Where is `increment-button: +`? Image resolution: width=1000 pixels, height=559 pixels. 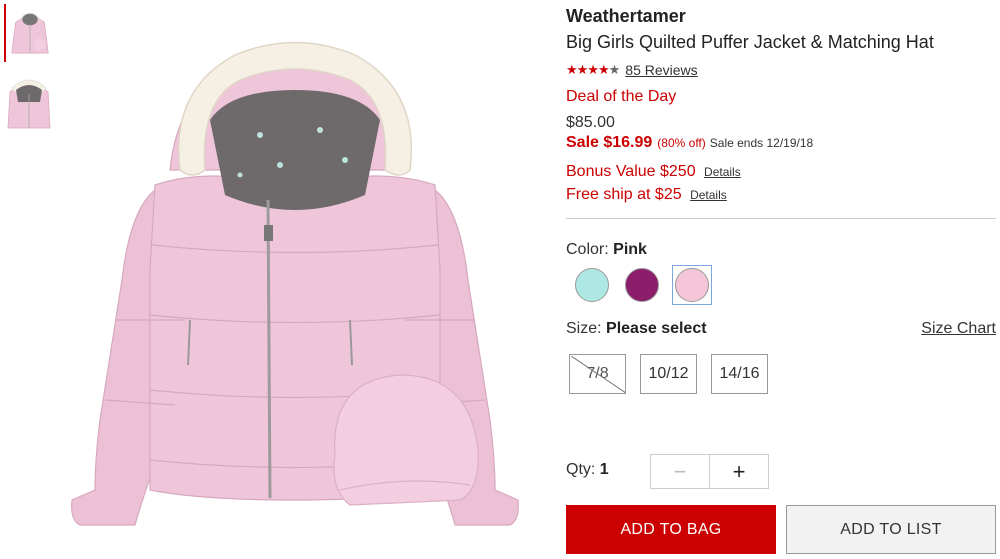
increment-button: + is located at coordinates (739, 471).